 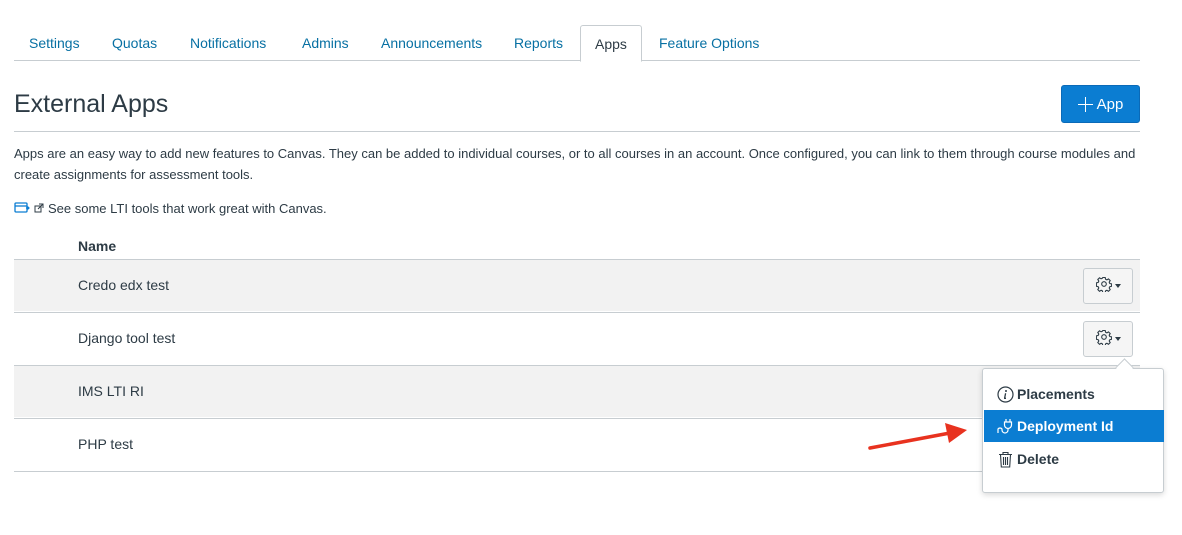 I want to click on tab-apps: Apps, so click(x=611, y=43).